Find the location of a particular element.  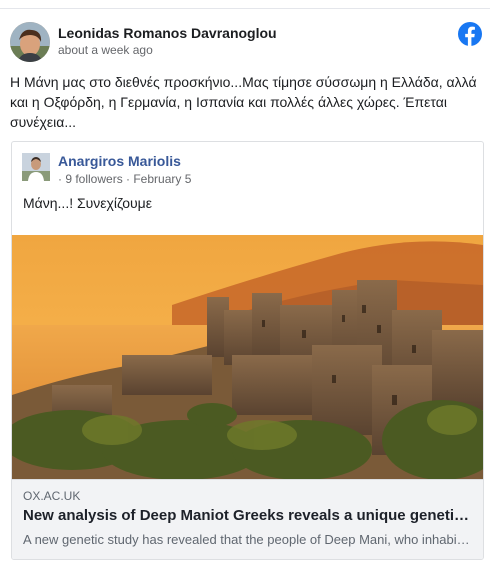

author-name: Leonidas Romanos Davranoglou is located at coordinates (167, 33).